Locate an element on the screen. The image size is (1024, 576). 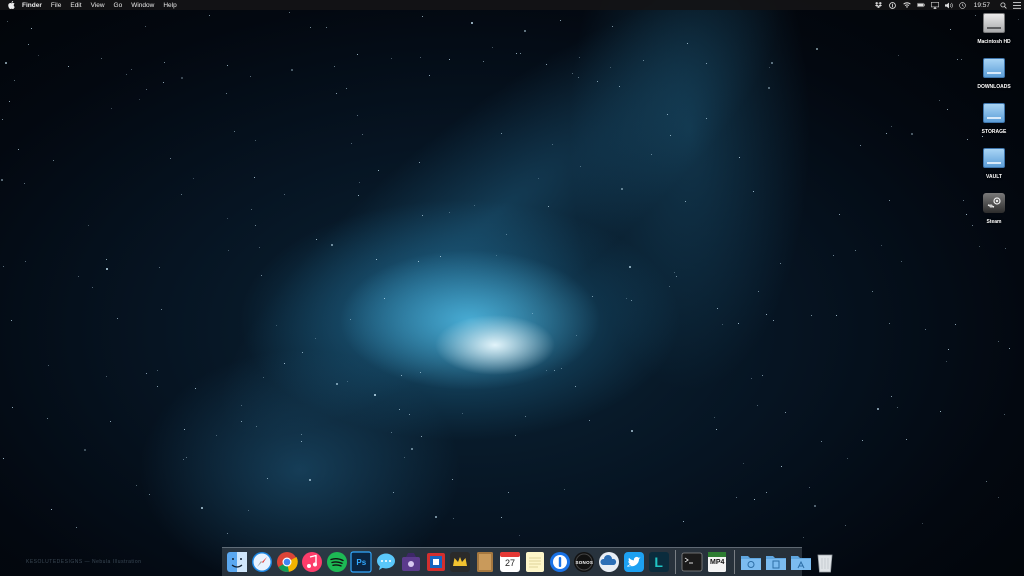
volume-icon is located at coordinates (948, 5).